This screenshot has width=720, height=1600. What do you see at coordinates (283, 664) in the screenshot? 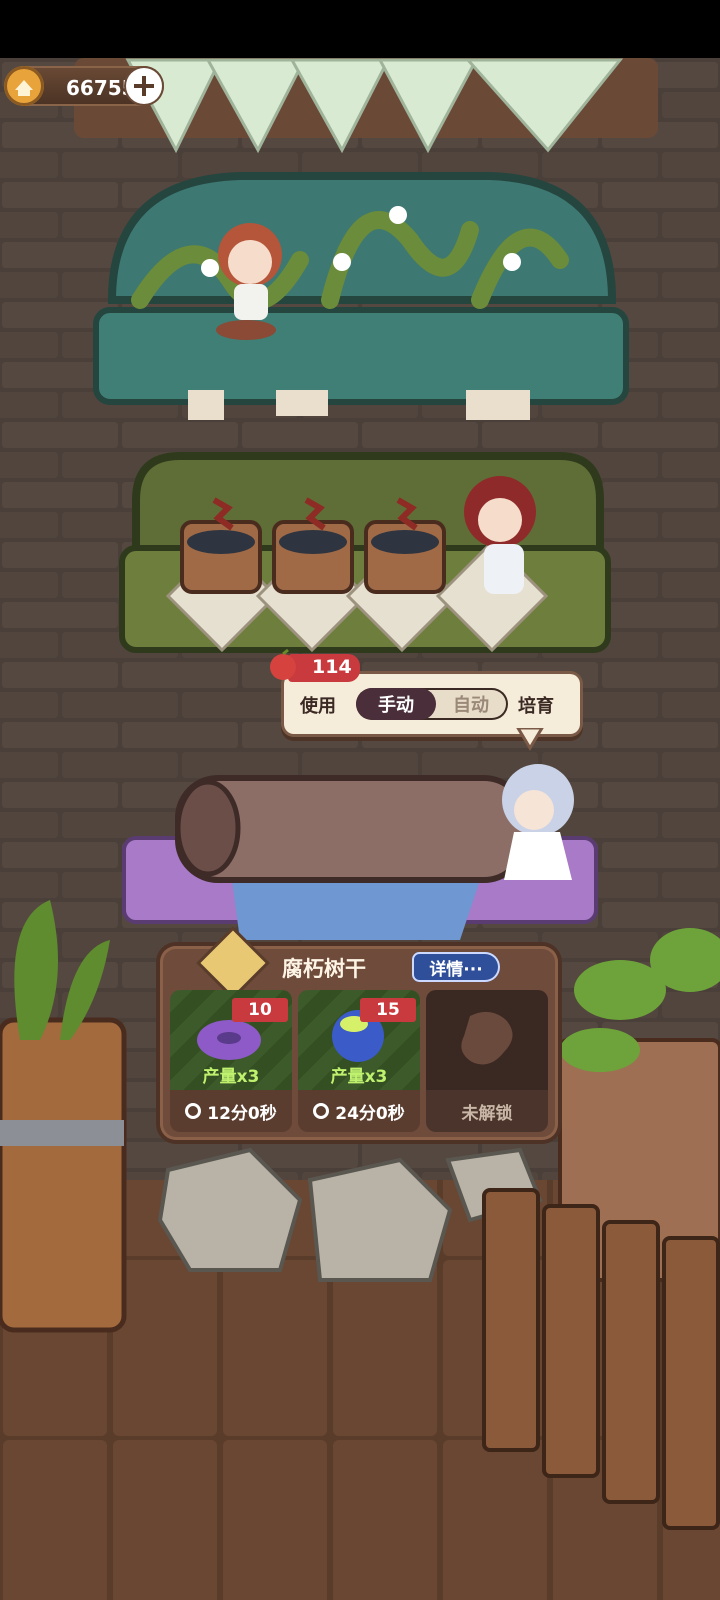
I see `red-fruit-icon` at bounding box center [283, 664].